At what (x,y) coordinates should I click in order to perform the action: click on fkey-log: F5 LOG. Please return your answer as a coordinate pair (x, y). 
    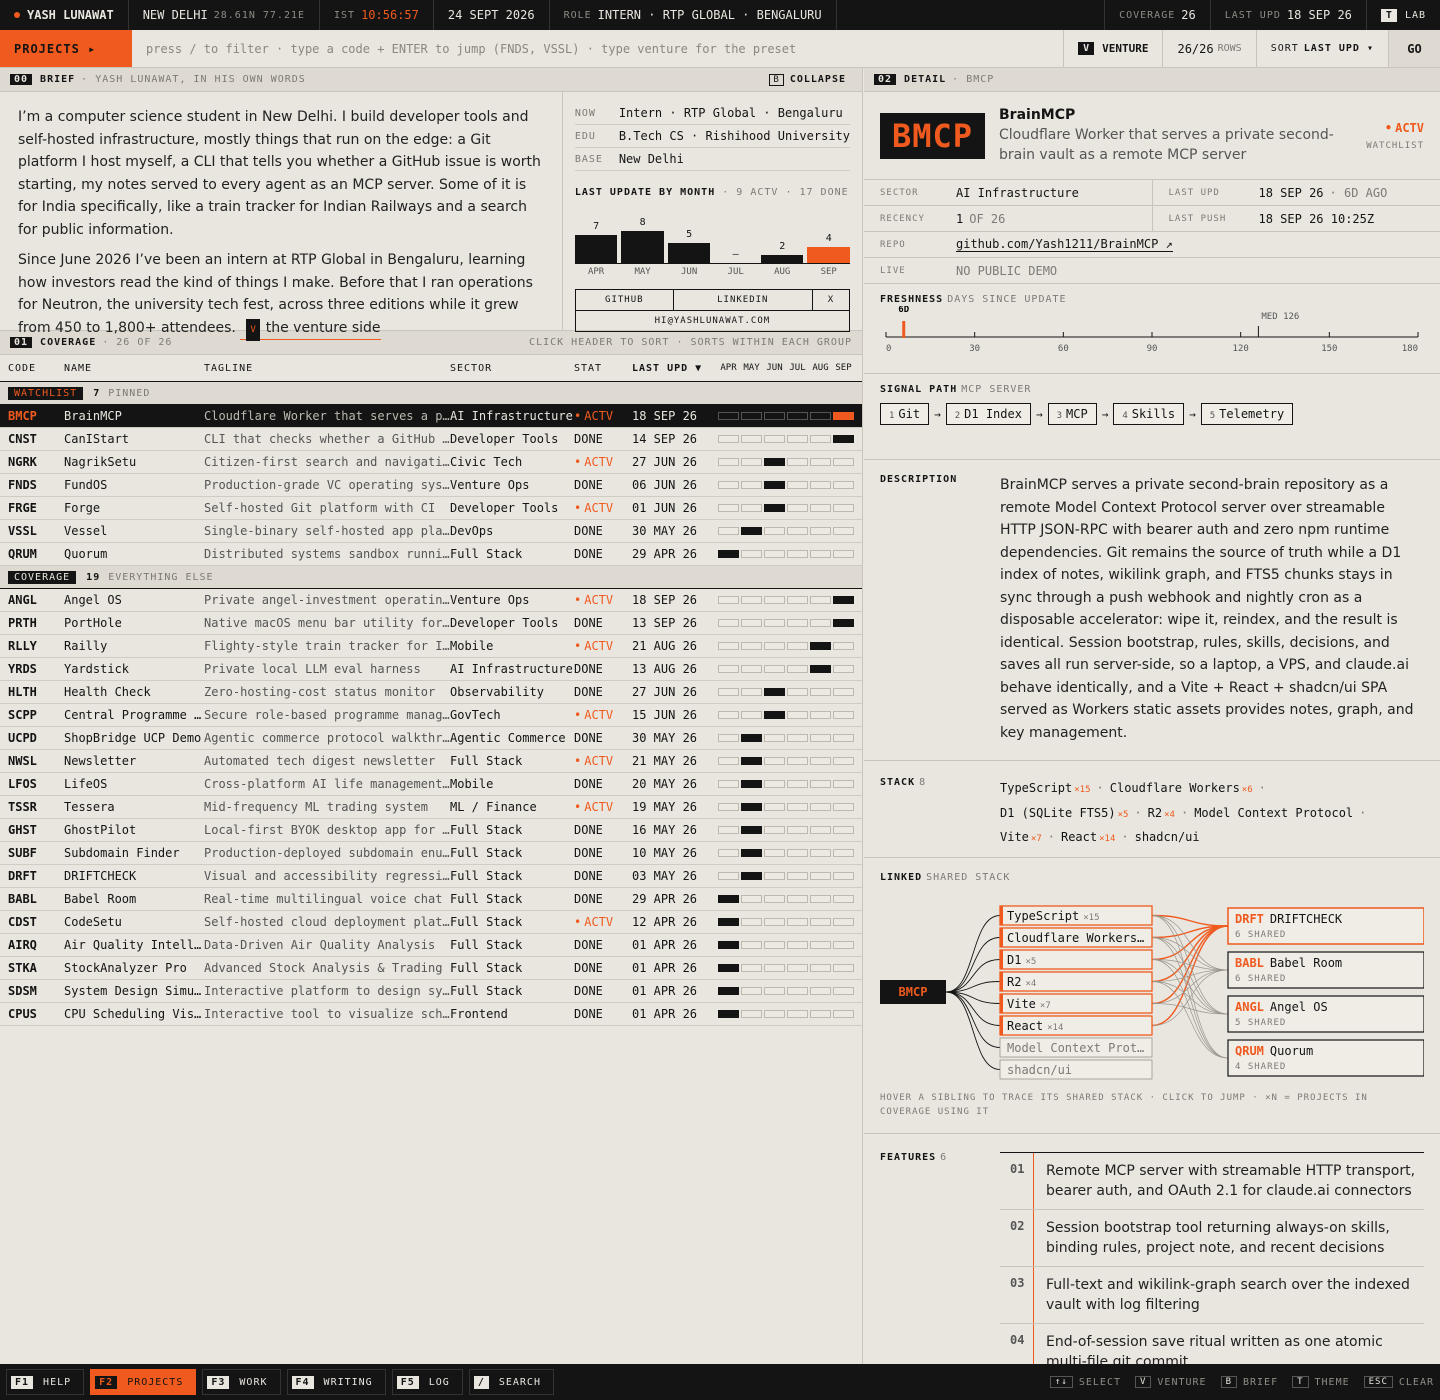
    Looking at the image, I should click on (427, 1382).